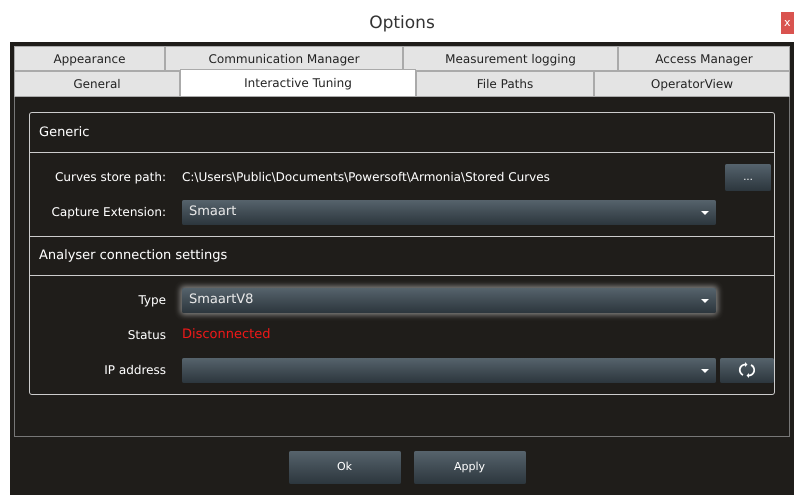  What do you see at coordinates (510, 58) in the screenshot?
I see `tab: Measurement logging` at bounding box center [510, 58].